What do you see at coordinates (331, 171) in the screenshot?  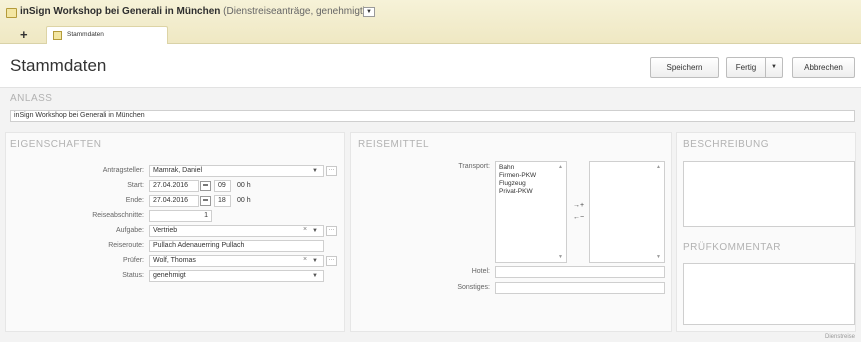 I see `antragsteller-more-button: ···` at bounding box center [331, 171].